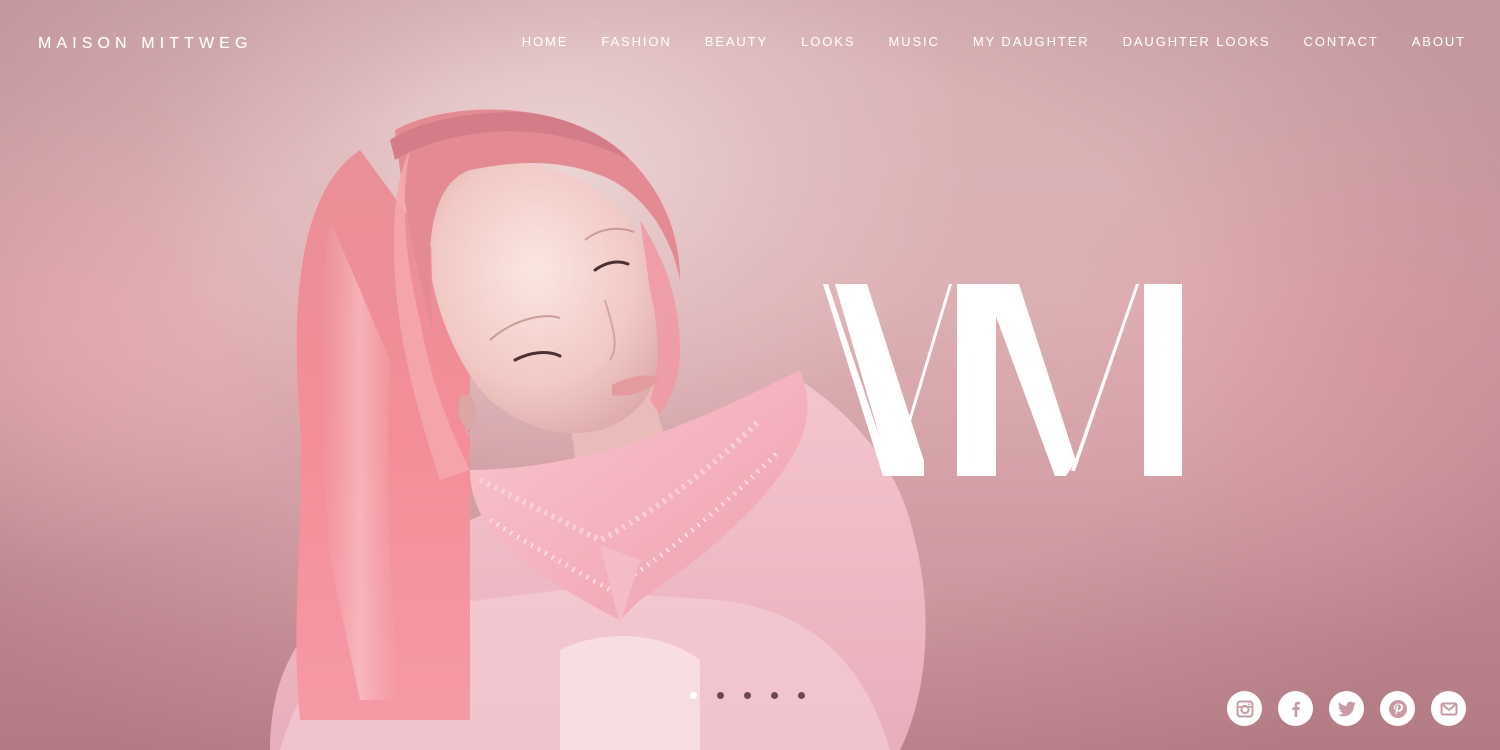 Image resolution: width=1500 pixels, height=750 pixels. Describe the element at coordinates (828, 42) in the screenshot. I see `nav-item-looks: LOOKS` at that location.